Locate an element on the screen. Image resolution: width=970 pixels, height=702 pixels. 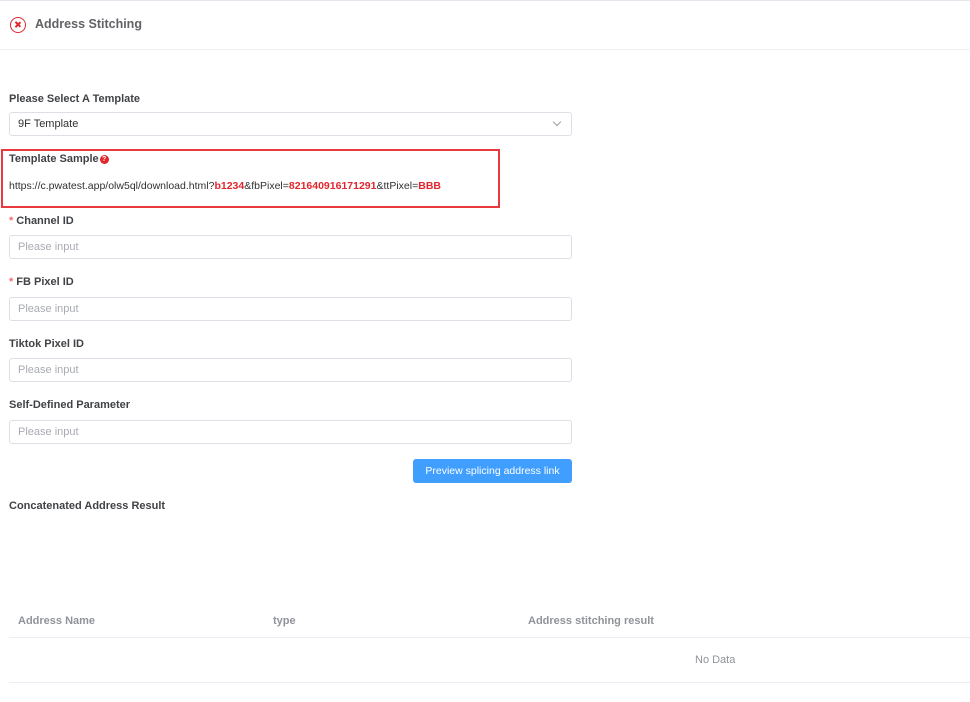
close-icon is located at coordinates (18, 25).